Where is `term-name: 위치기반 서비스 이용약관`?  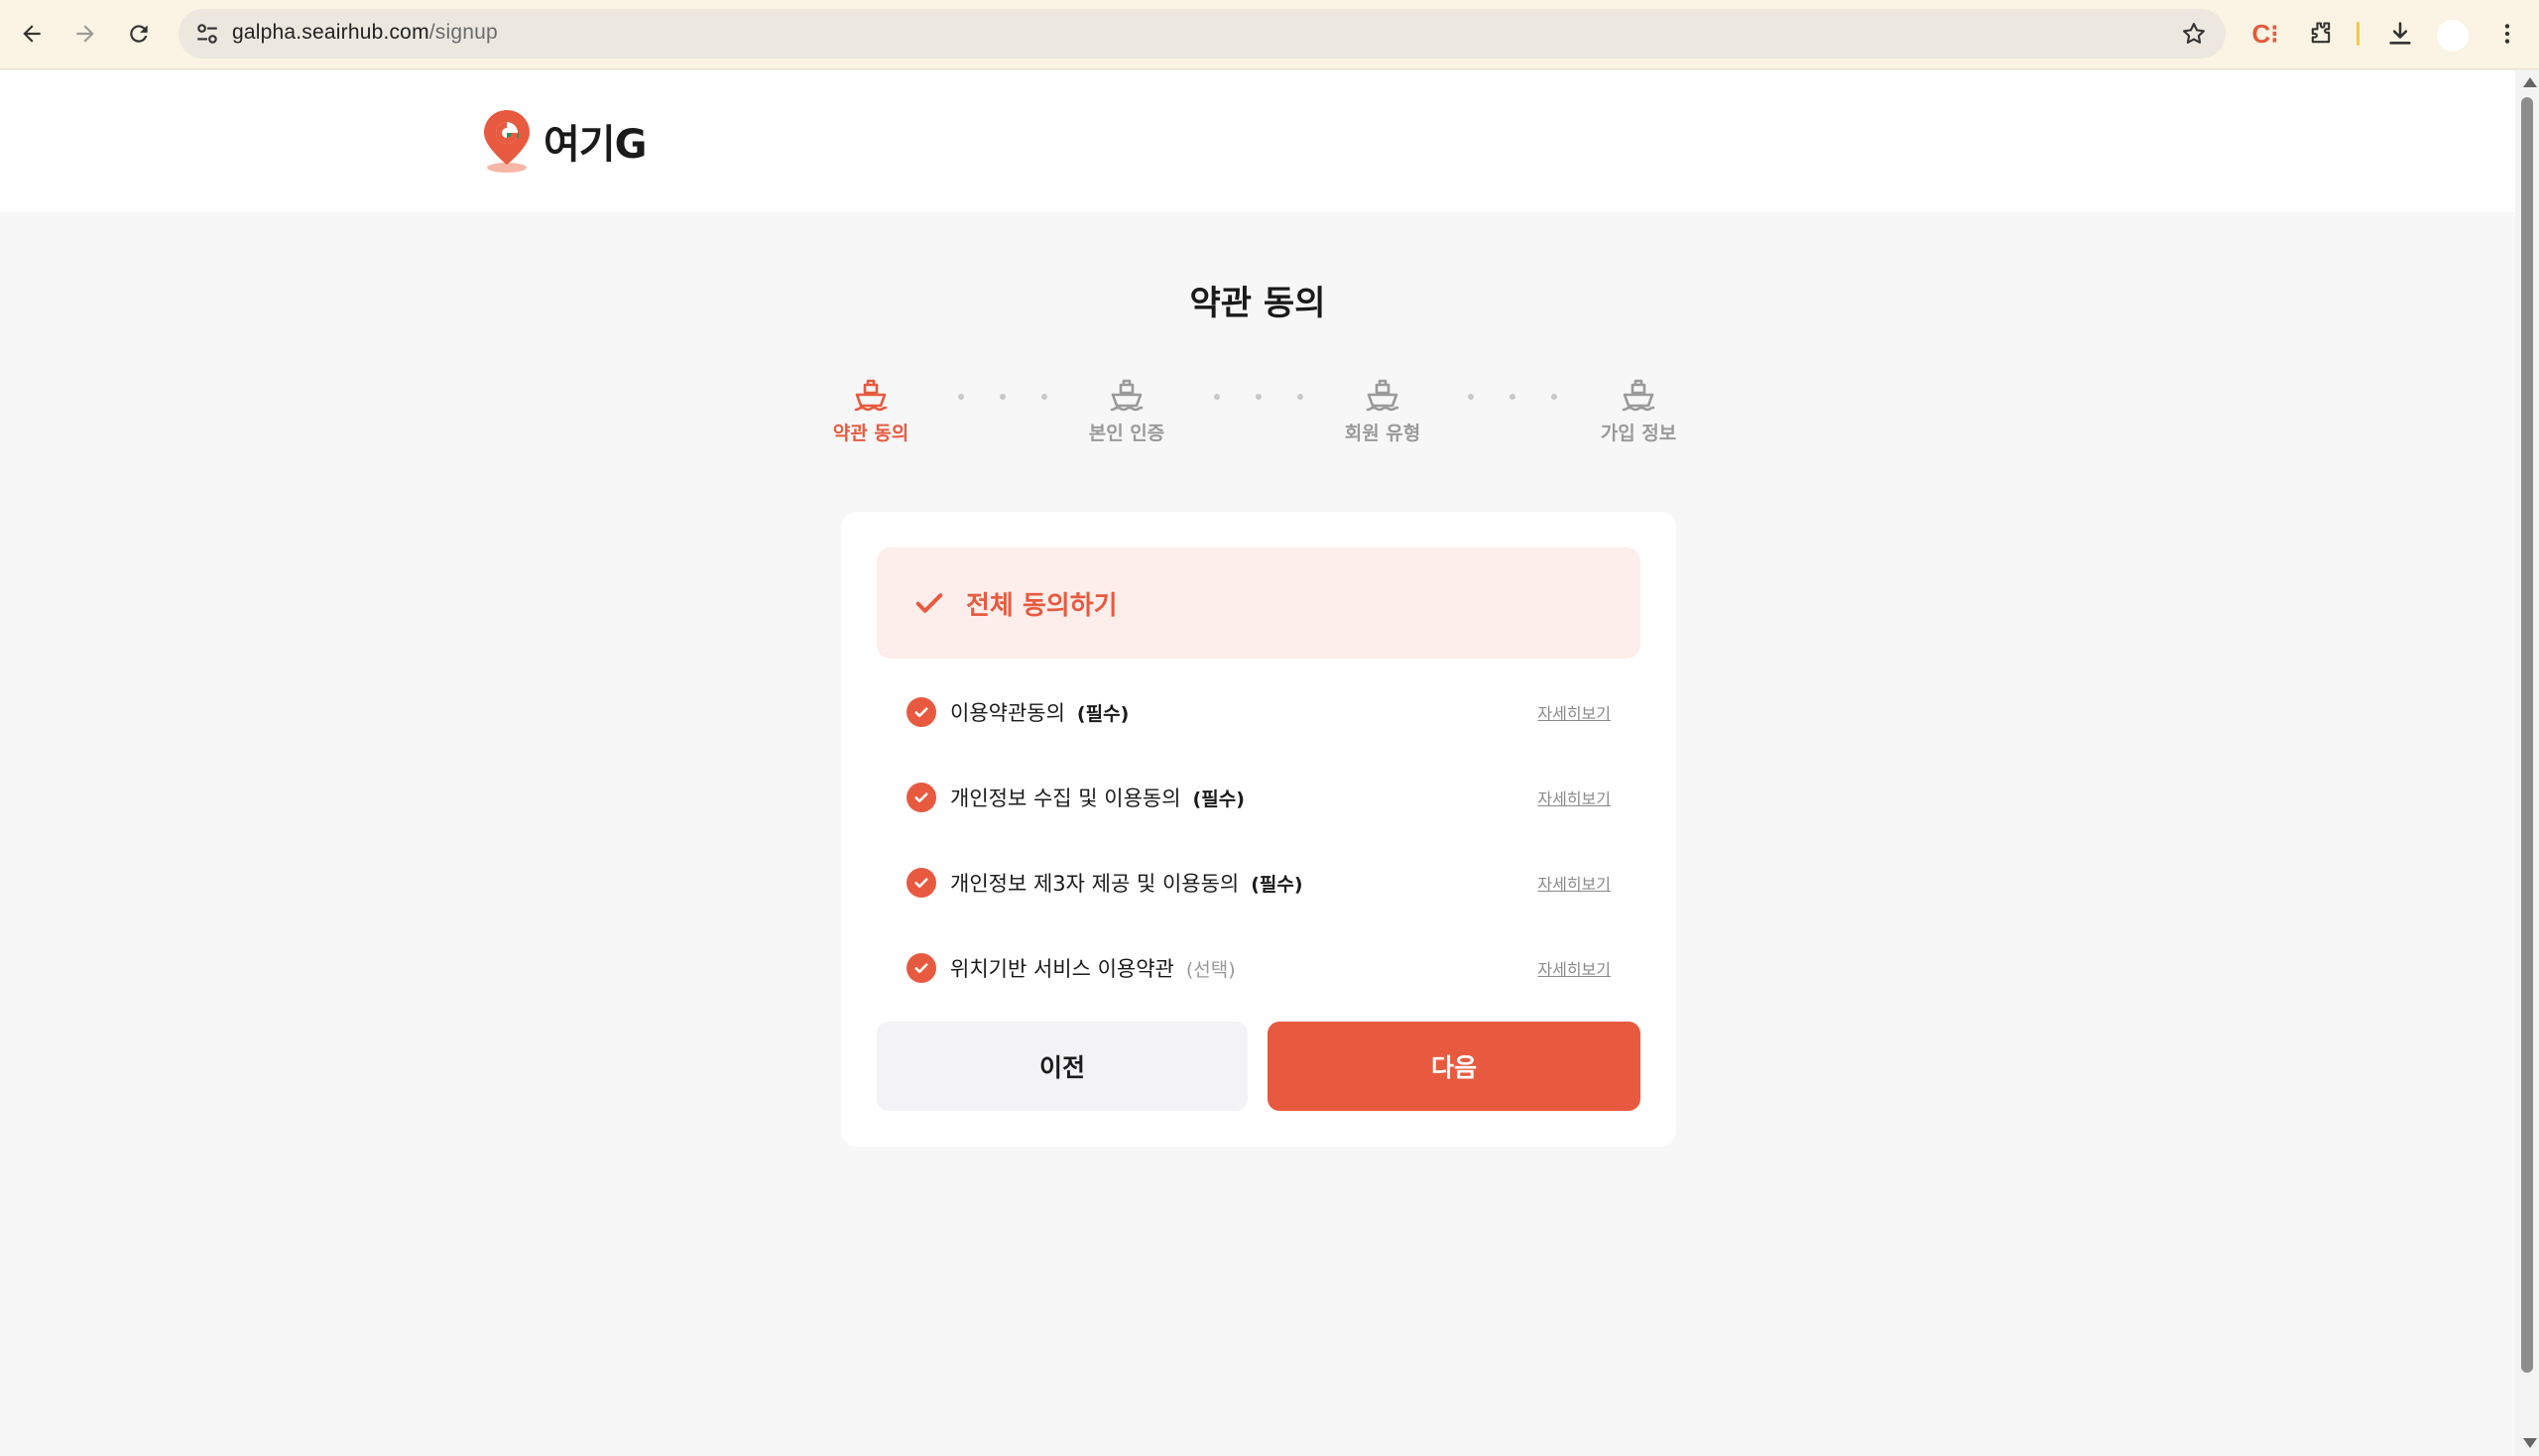
term-name: 위치기반 서비스 이용약관 is located at coordinates (1062, 969).